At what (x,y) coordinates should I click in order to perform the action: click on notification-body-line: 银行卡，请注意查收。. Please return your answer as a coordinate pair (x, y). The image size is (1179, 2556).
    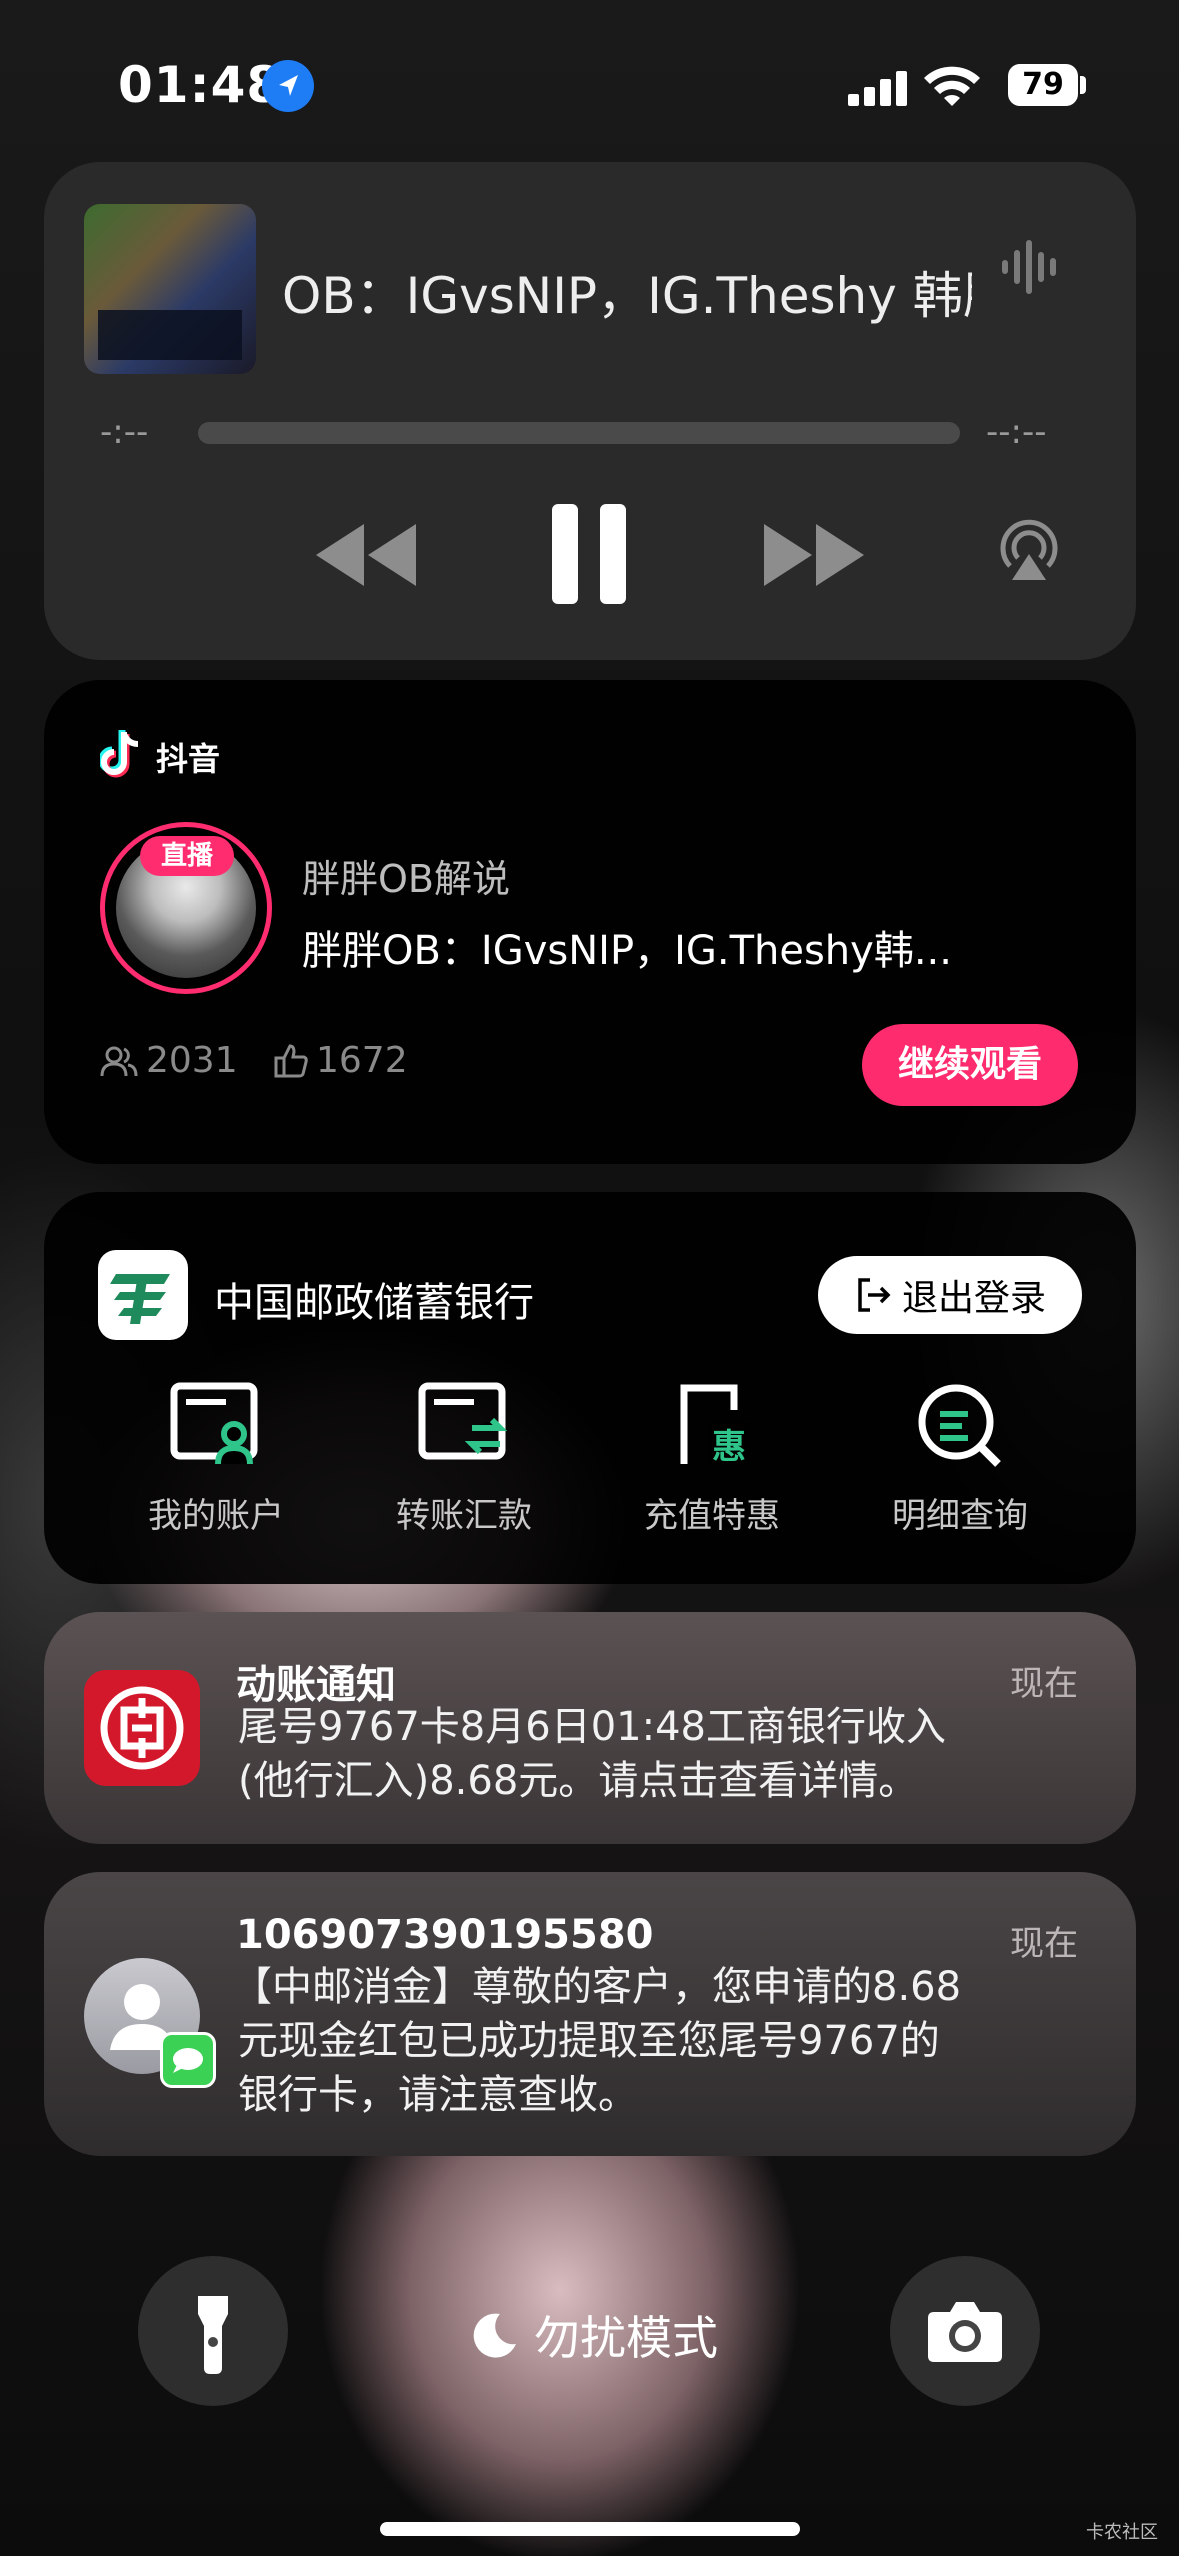
    Looking at the image, I should click on (438, 2095).